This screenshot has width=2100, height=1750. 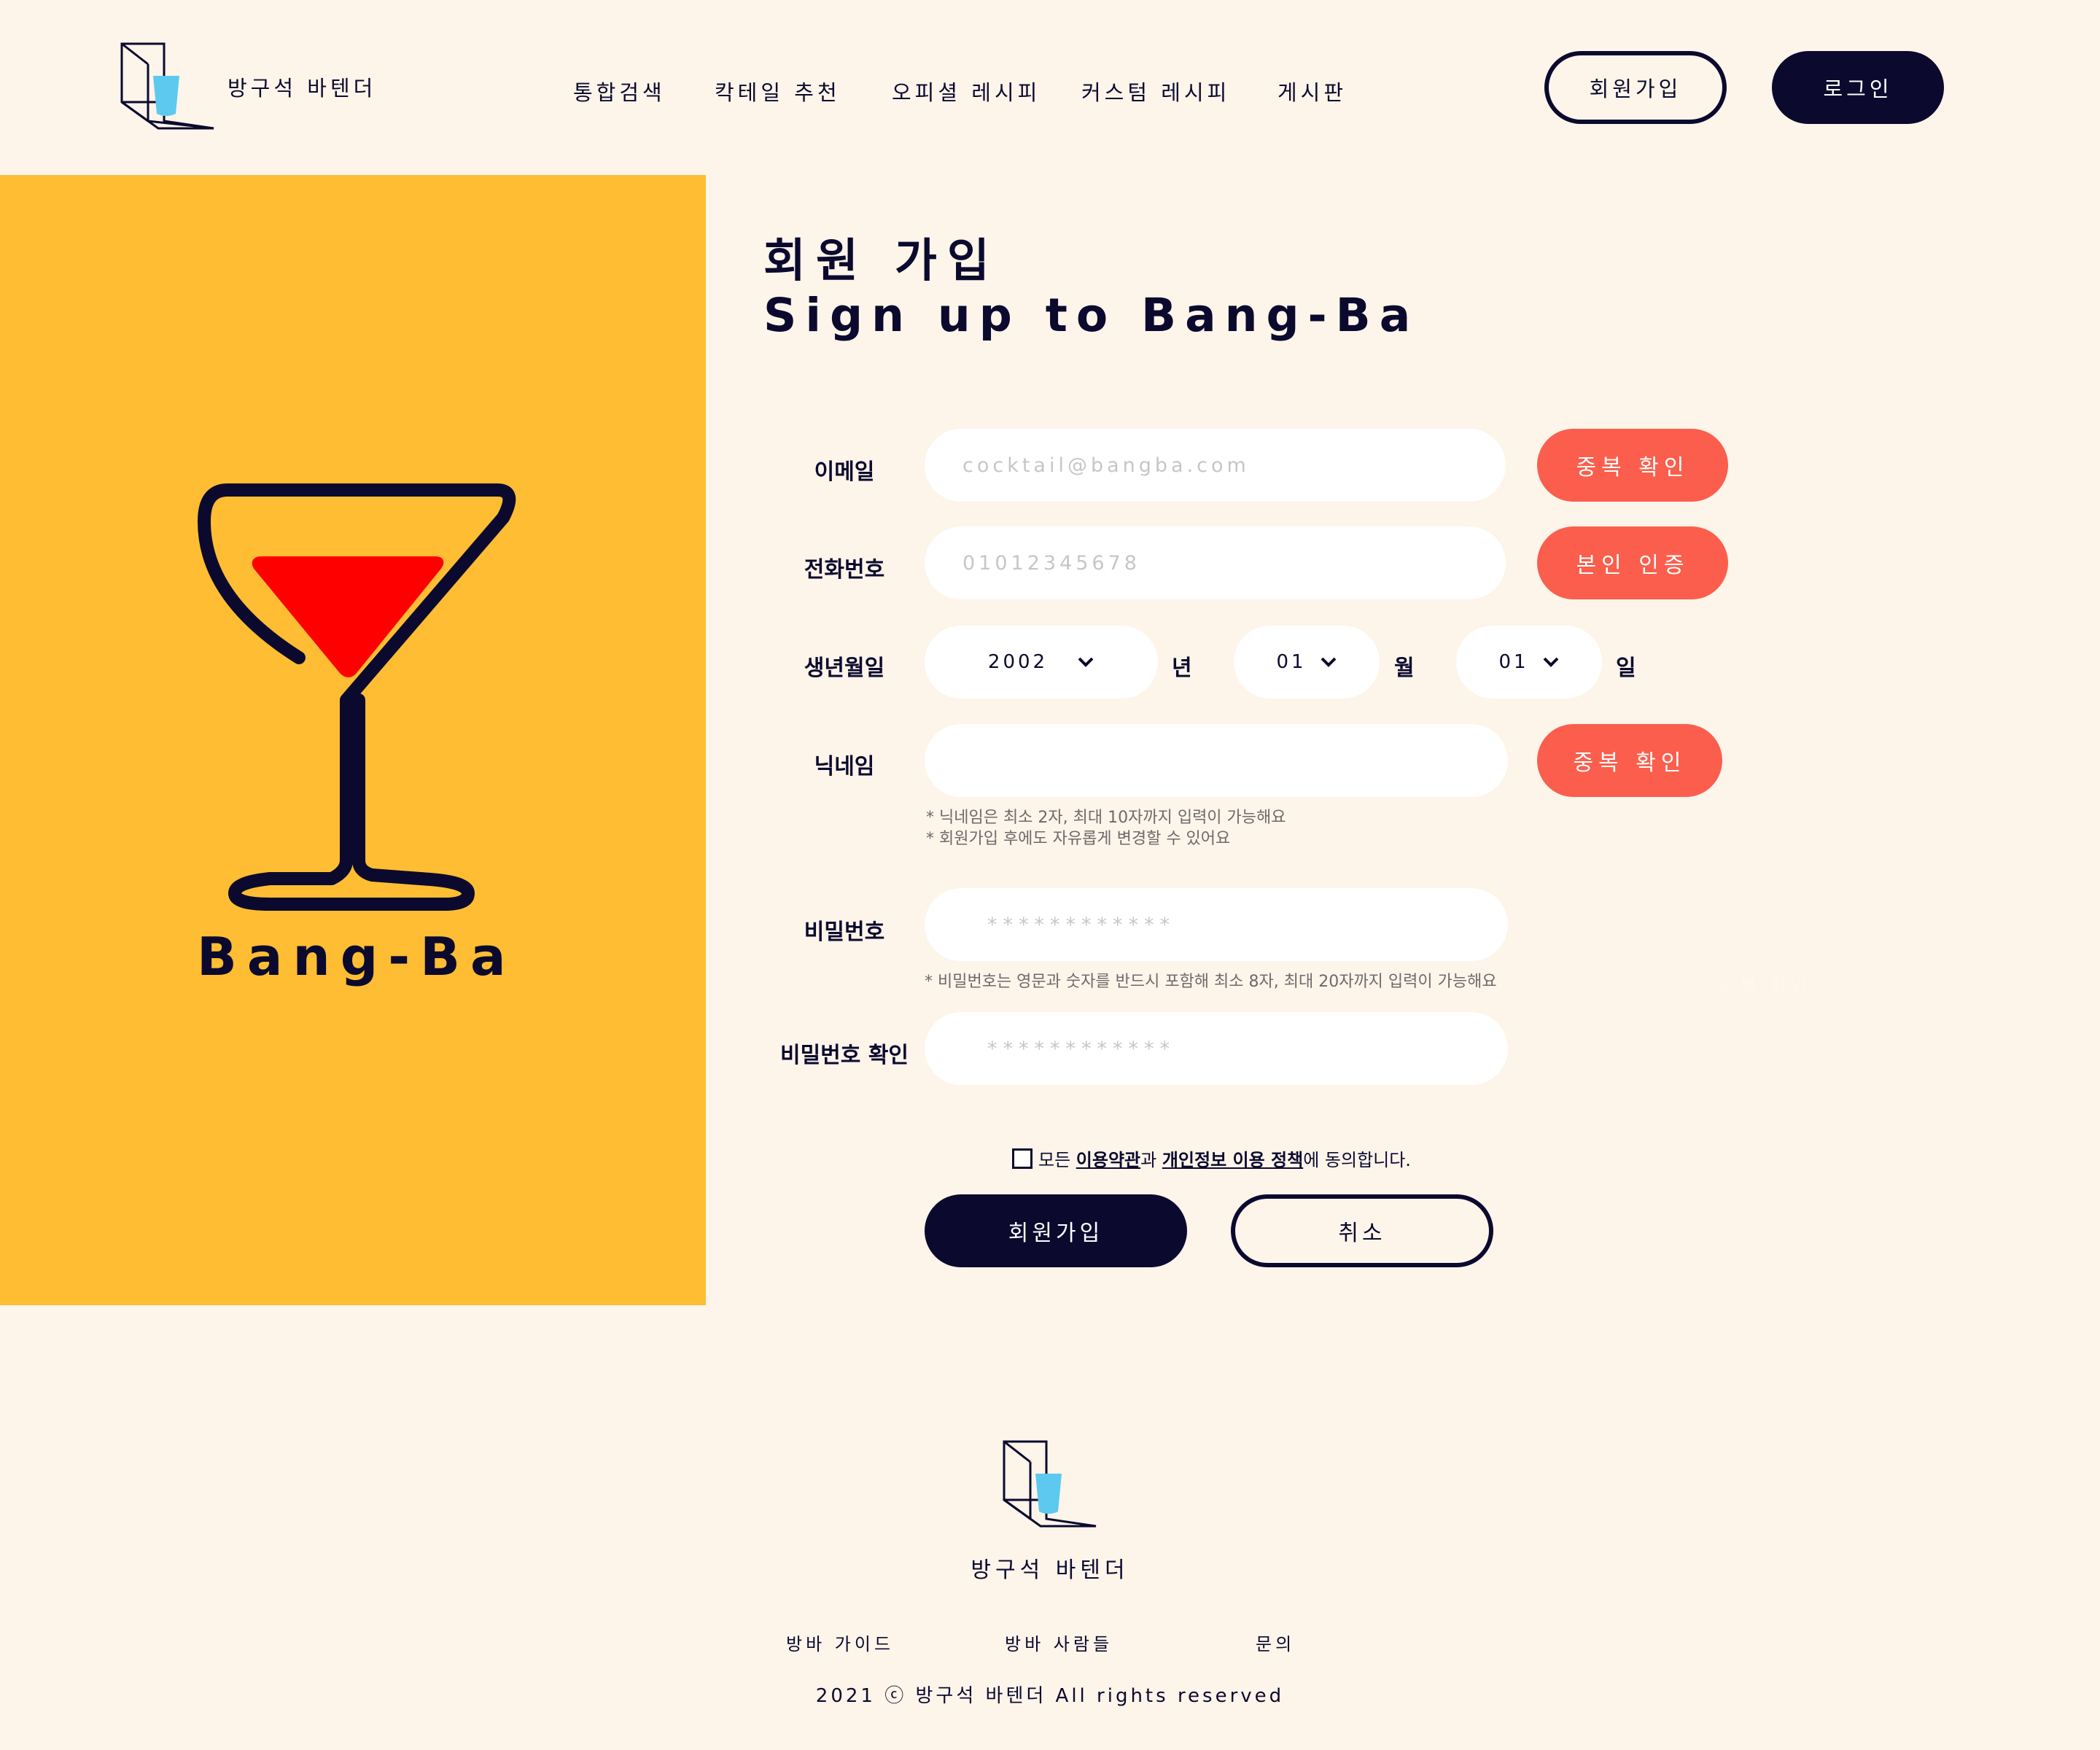 I want to click on birth-day-select: 01, so click(x=1529, y=662).